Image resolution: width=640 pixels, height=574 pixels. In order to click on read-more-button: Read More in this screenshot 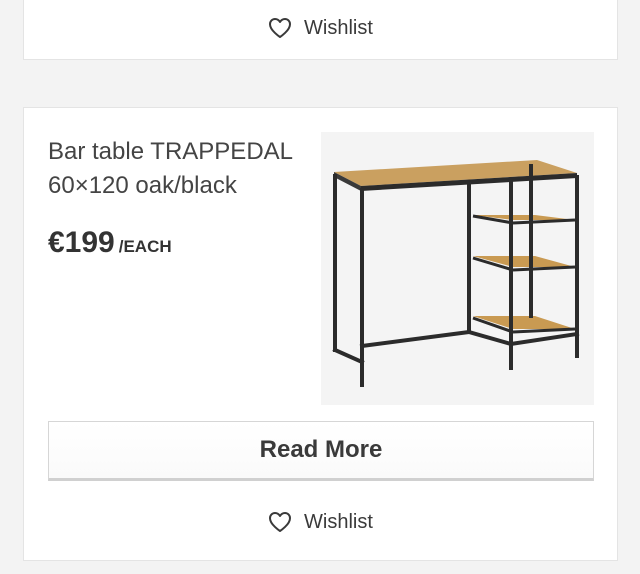, I will do `click(321, 451)`.